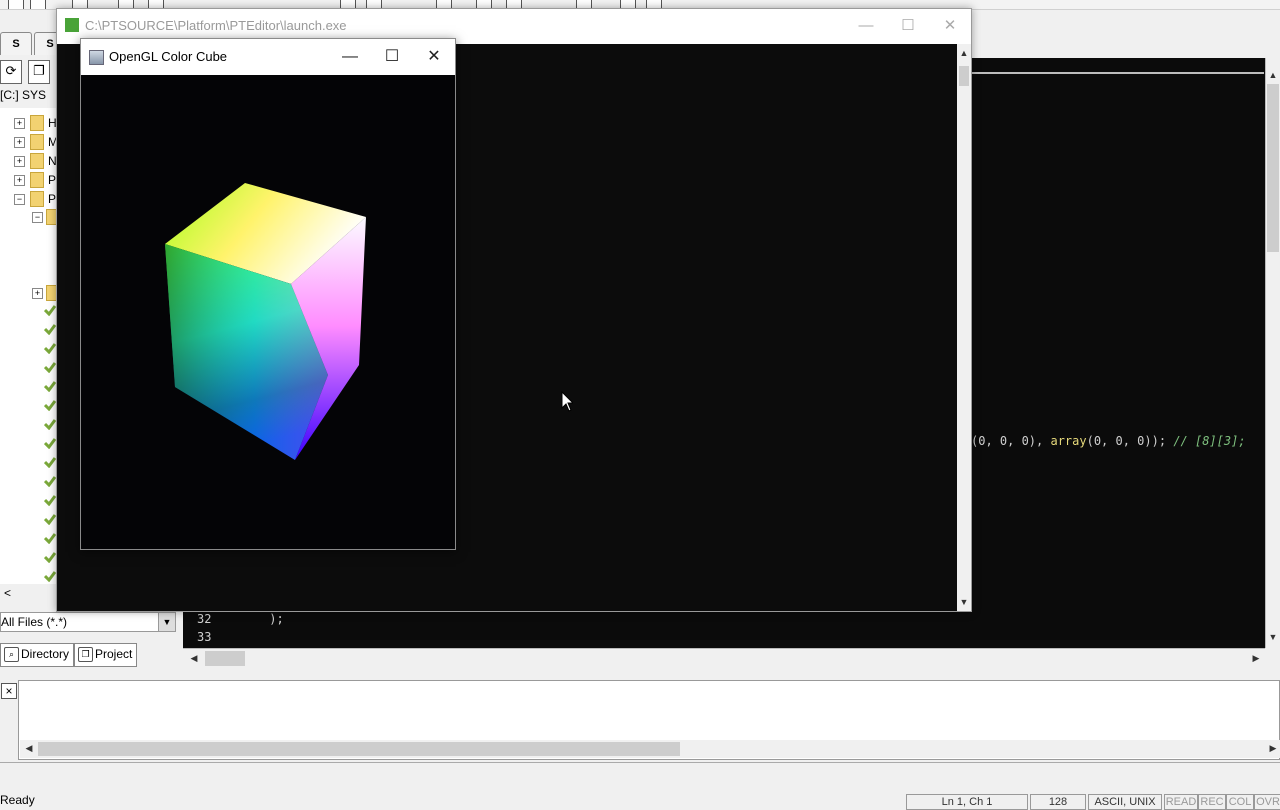 This screenshot has height=810, width=1280. Describe the element at coordinates (9, 691) in the screenshot. I see `close-output-button: ×` at that location.